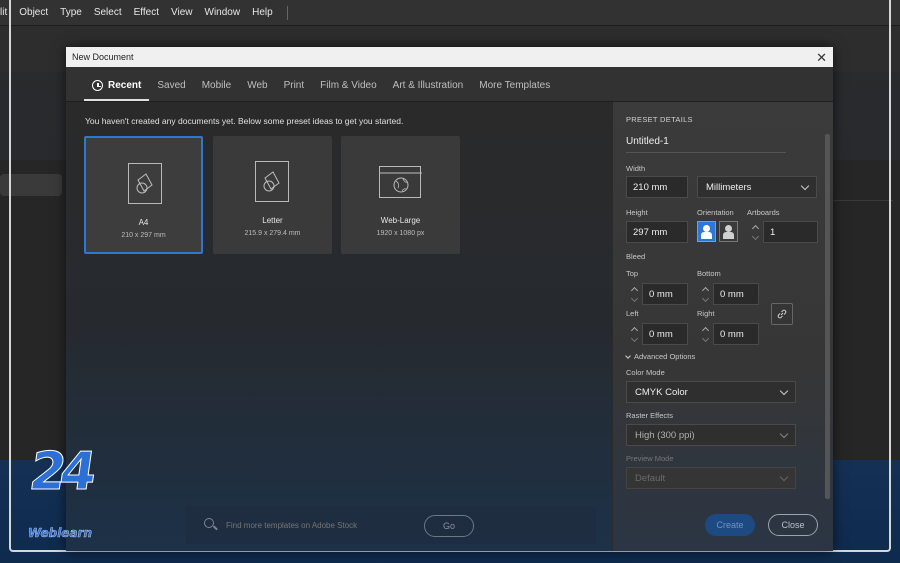 This screenshot has width=900, height=563. What do you see at coordinates (108, 12) in the screenshot?
I see `menu-item-select: Select` at bounding box center [108, 12].